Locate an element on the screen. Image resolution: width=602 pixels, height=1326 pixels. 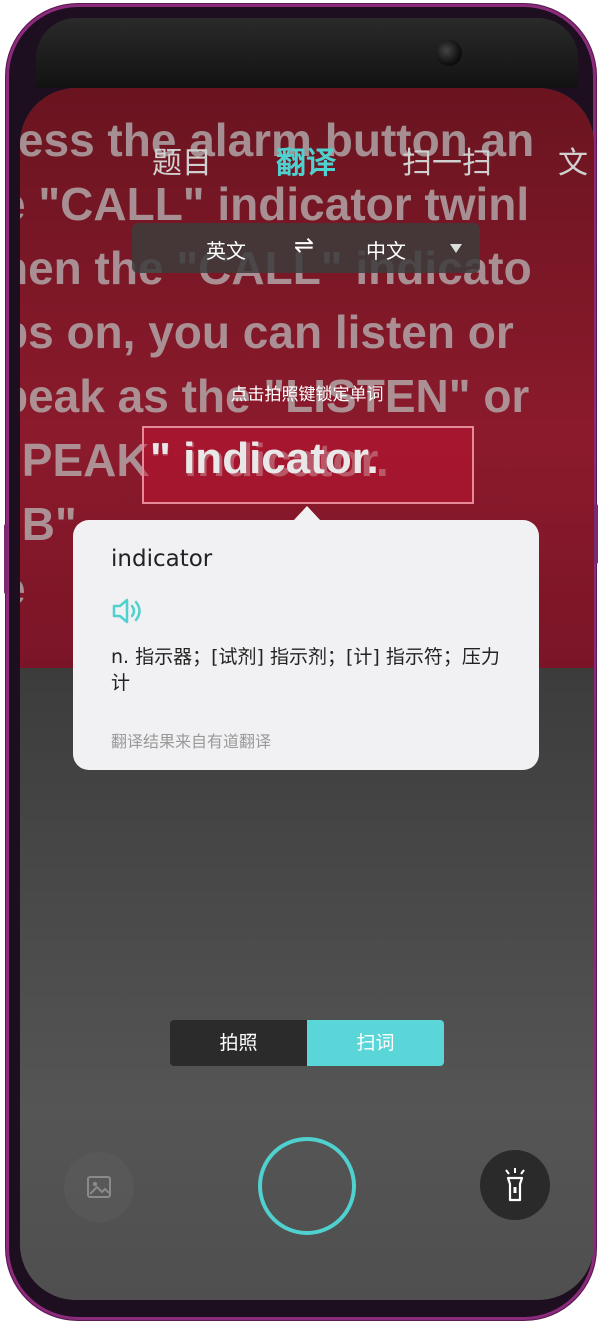
shutter-button is located at coordinates (307, 1186).